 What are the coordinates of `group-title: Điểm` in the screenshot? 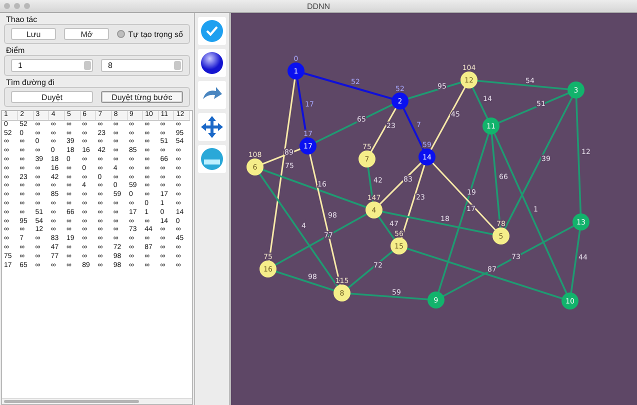 It's located at (15, 50).